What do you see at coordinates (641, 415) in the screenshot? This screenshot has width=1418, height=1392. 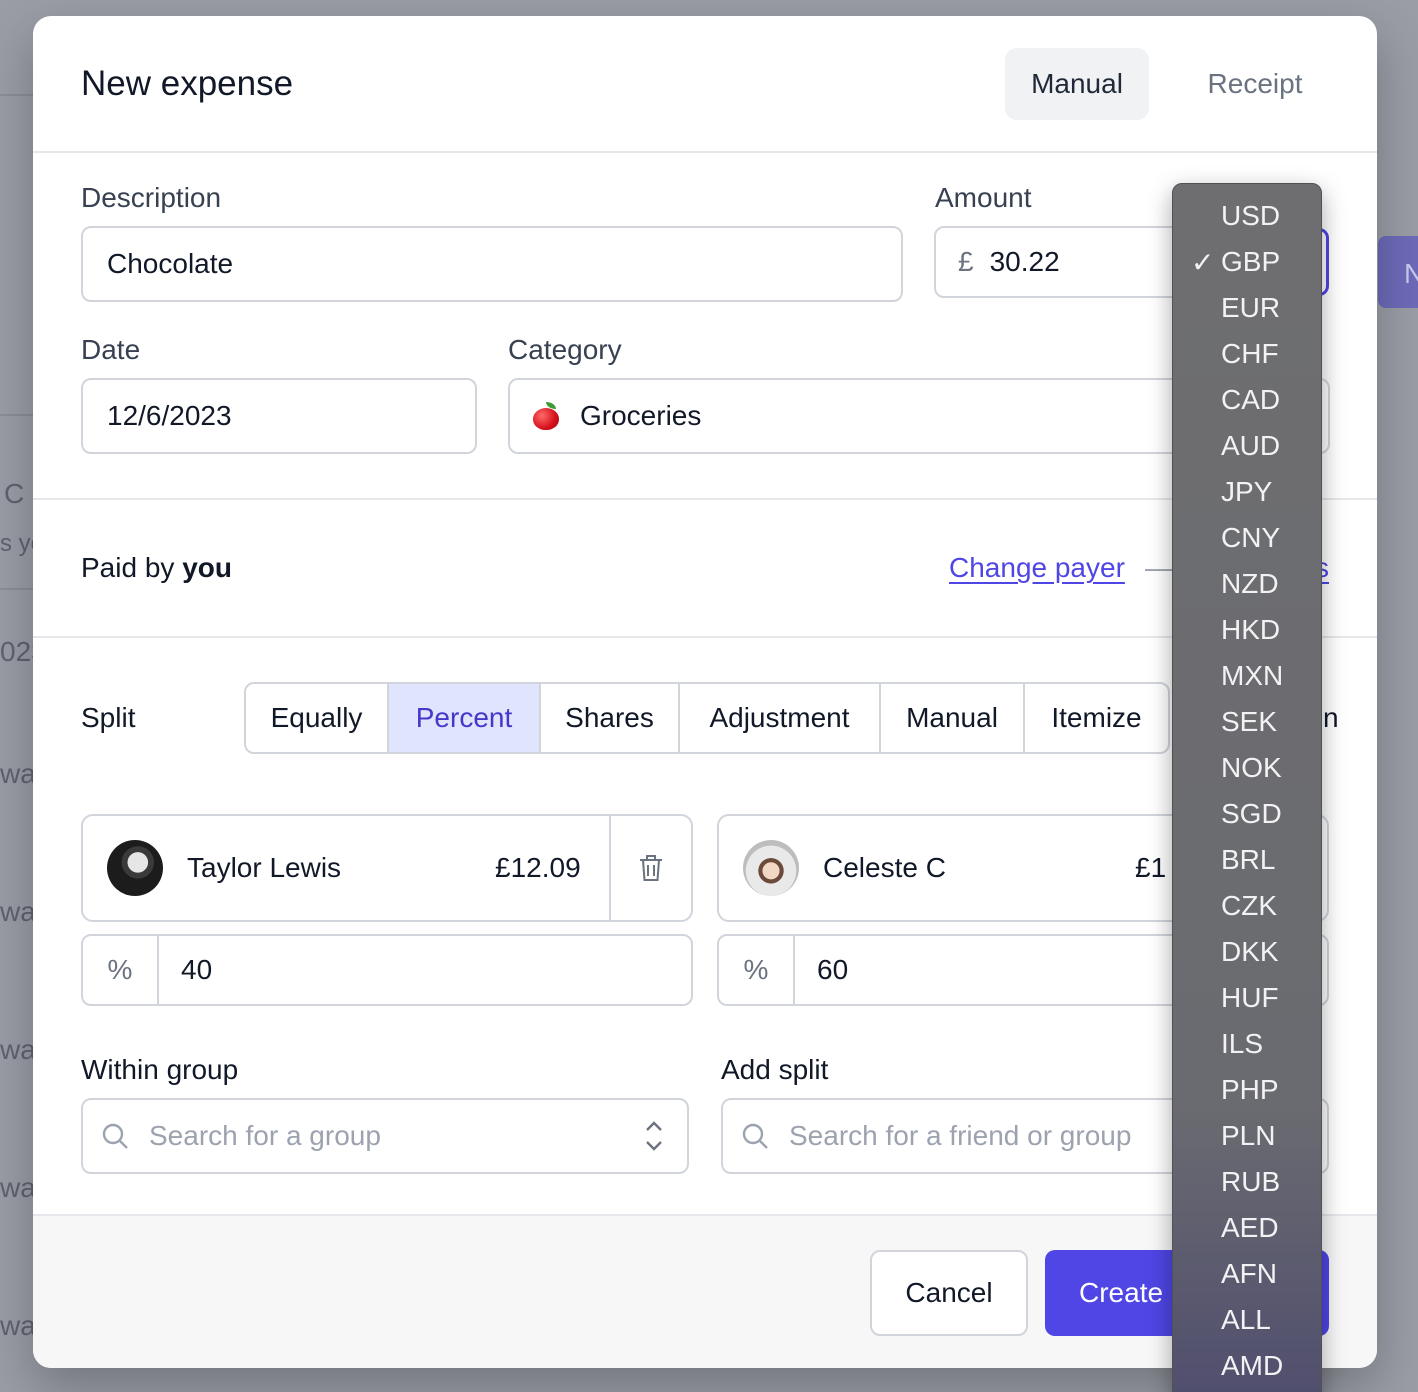 I see `category-value: Groceries` at bounding box center [641, 415].